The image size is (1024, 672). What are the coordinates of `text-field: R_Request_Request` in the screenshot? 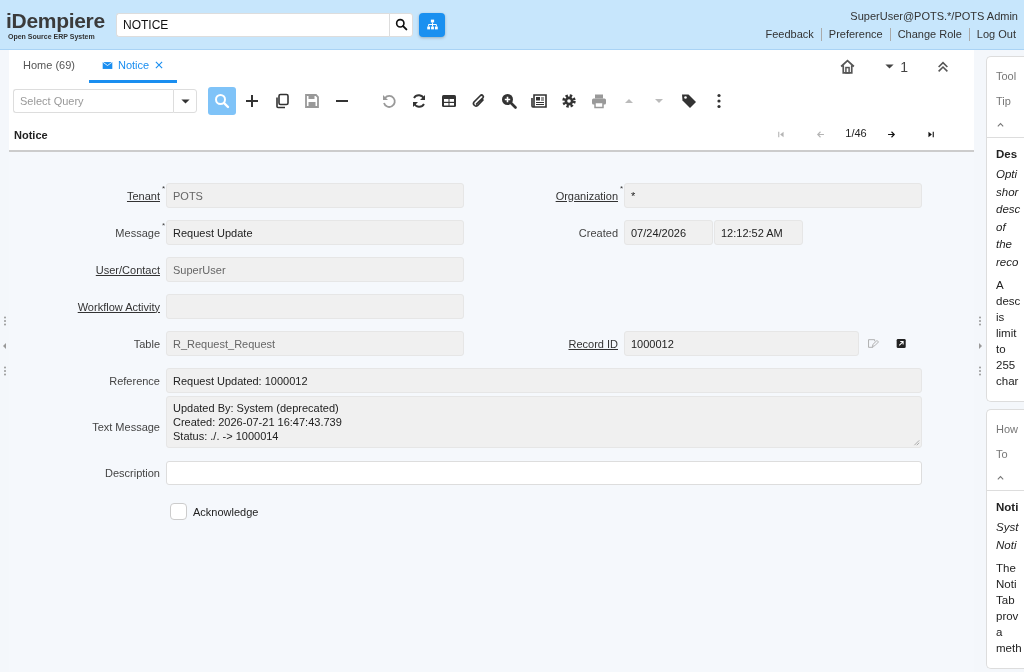 It's located at (315, 343).